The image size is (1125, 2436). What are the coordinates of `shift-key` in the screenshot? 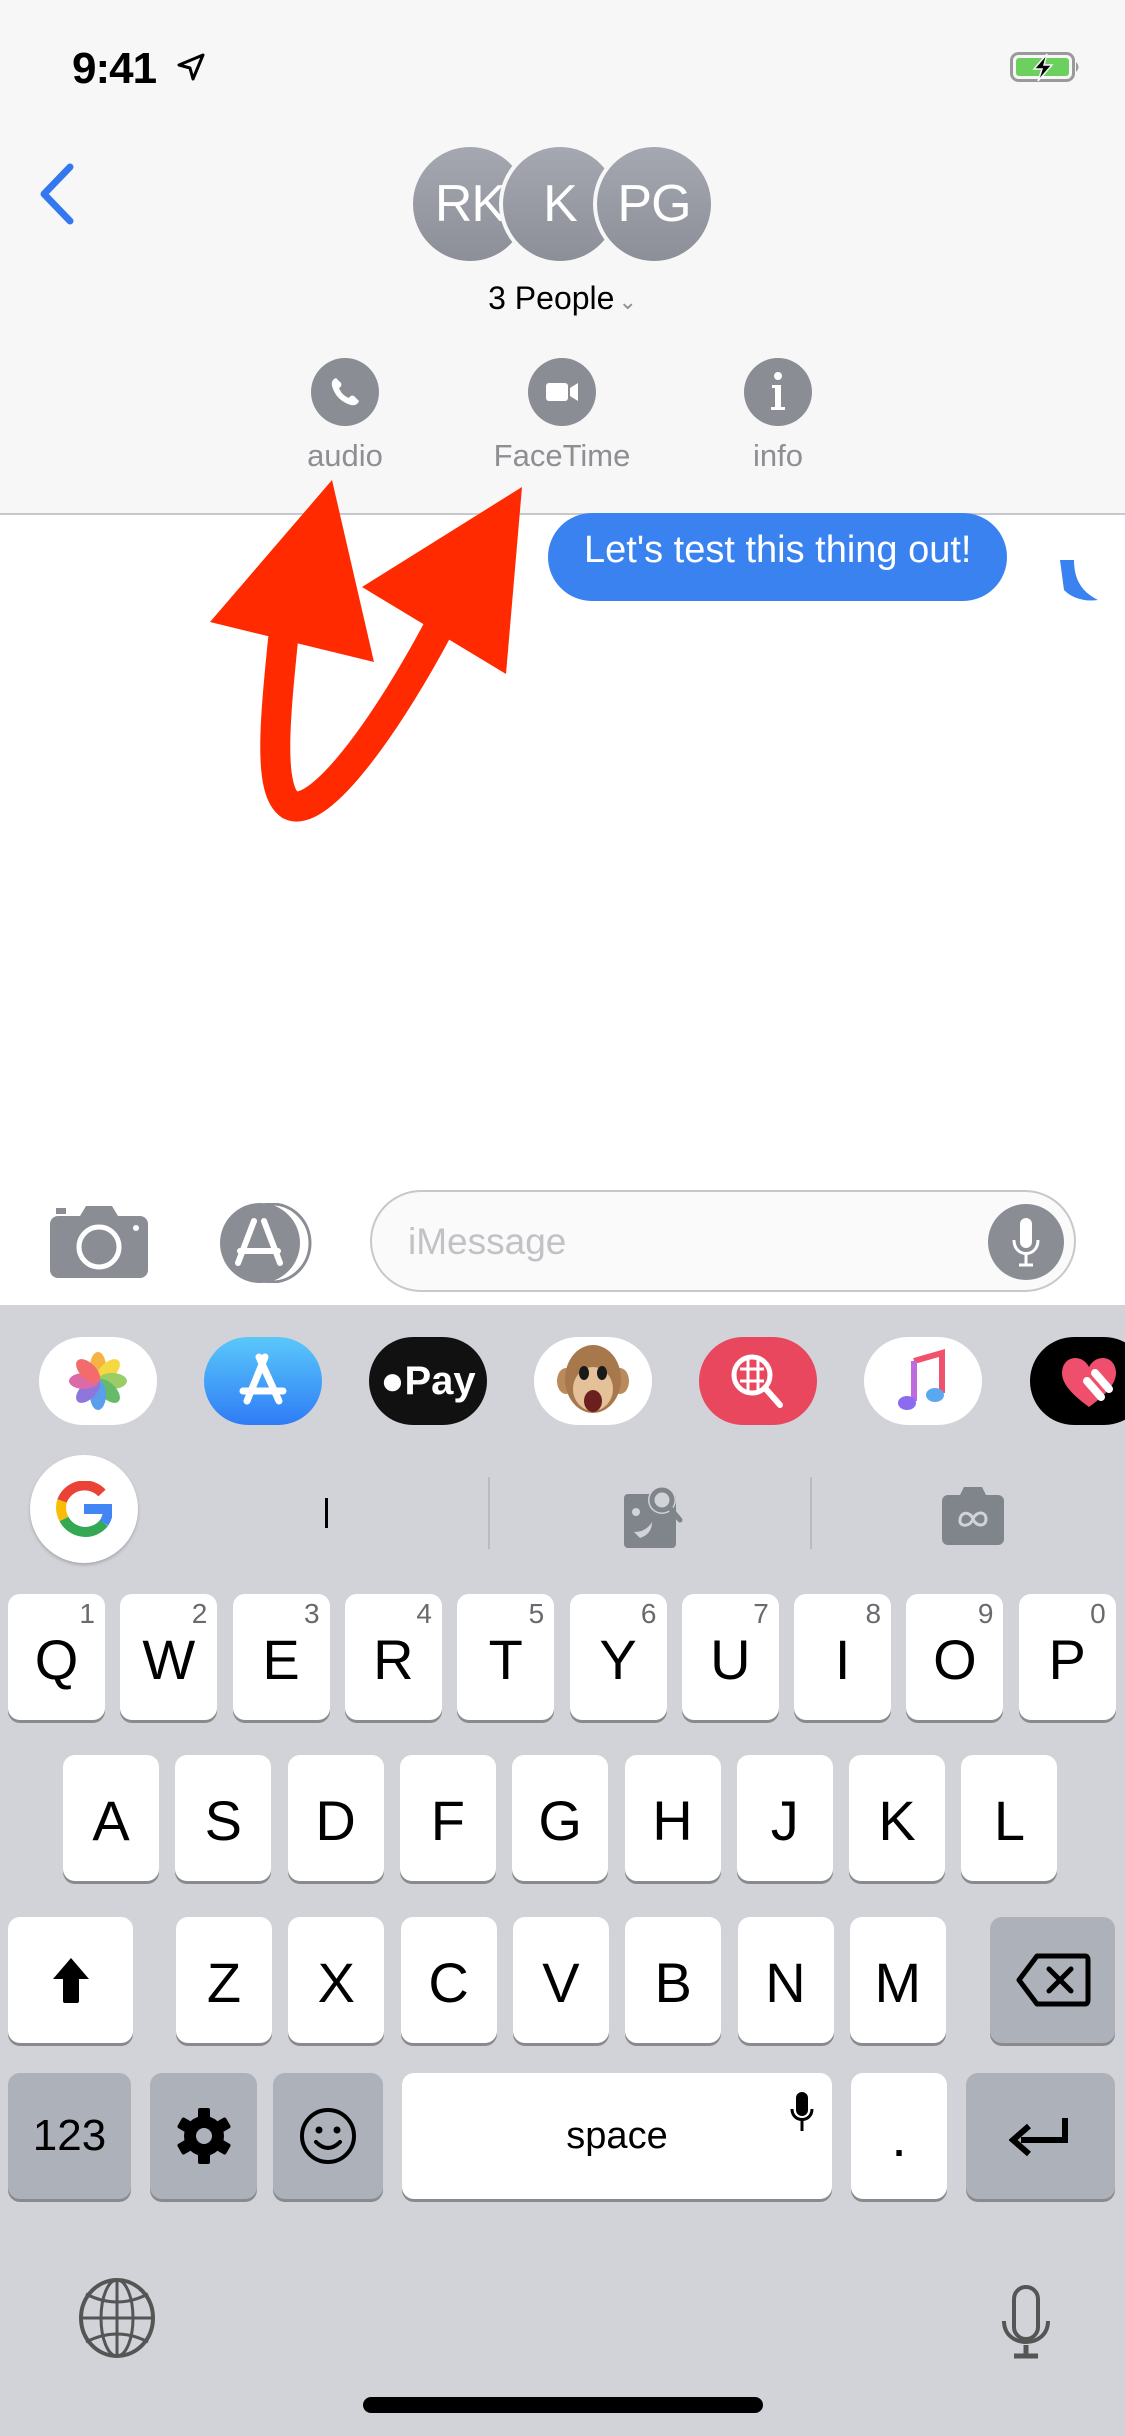 It's located at (70, 1980).